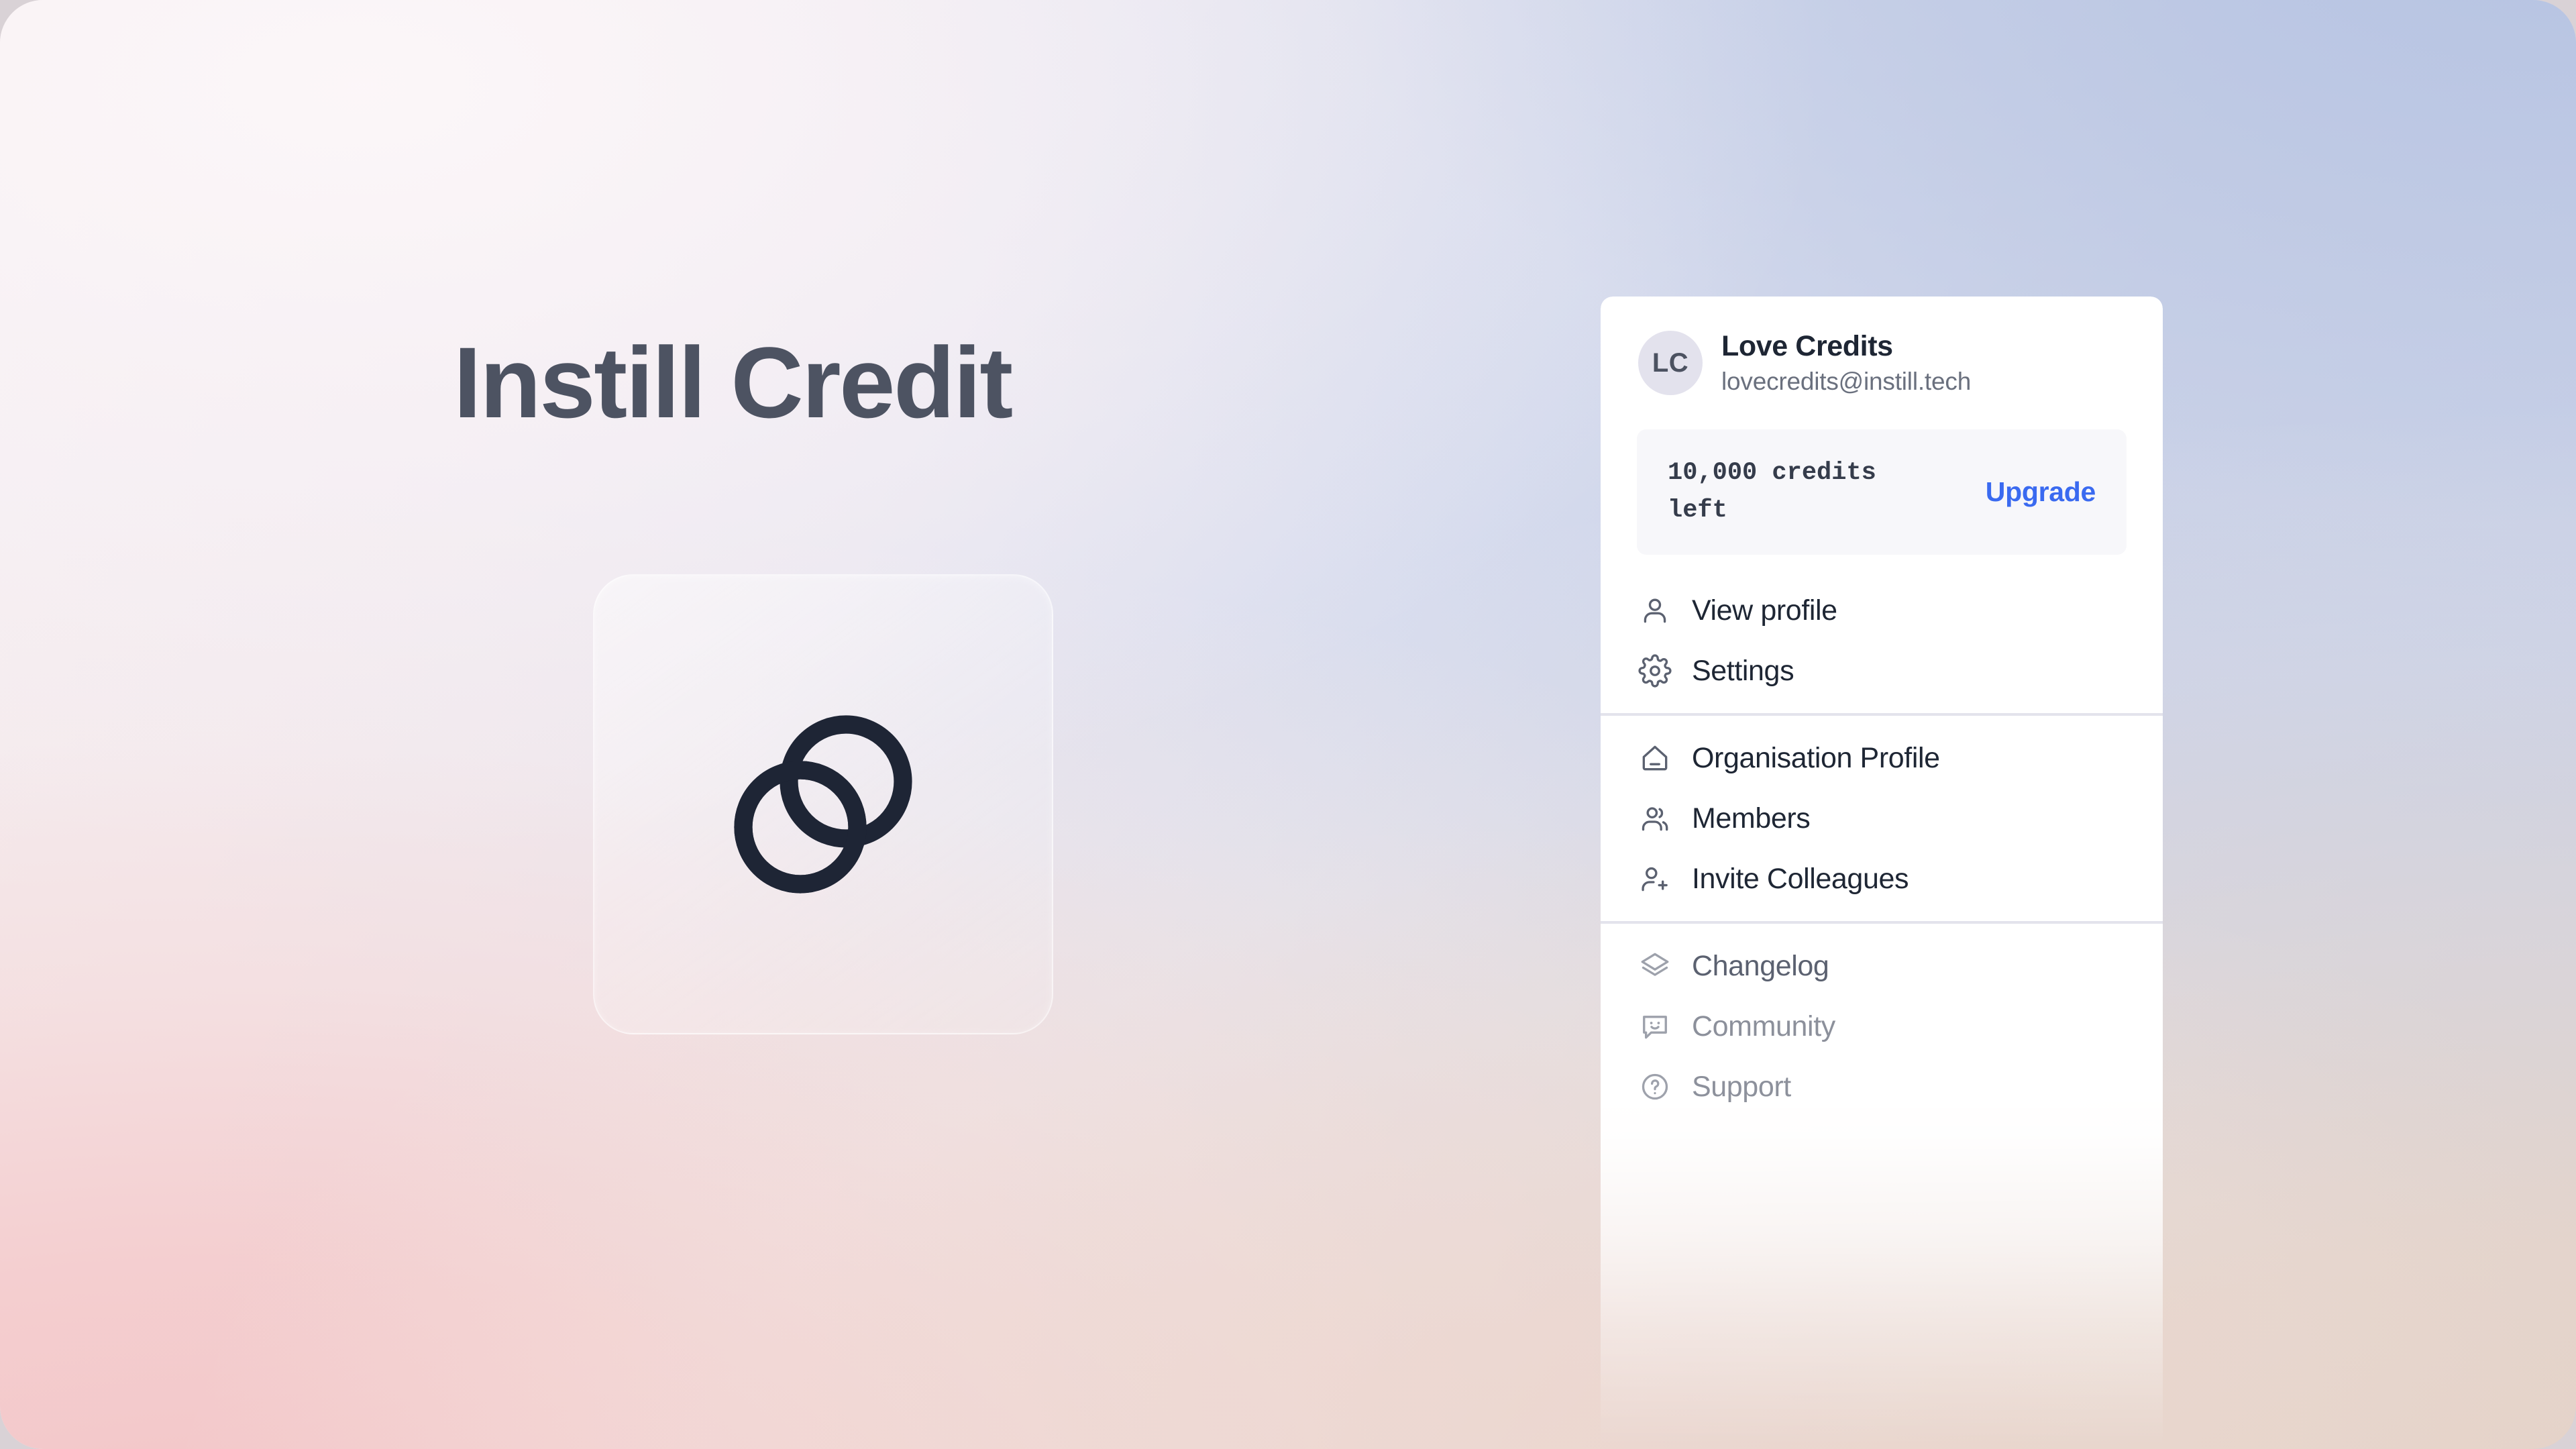  I want to click on credits-panel: 10,000 credits left Upgrade, so click(1882, 492).